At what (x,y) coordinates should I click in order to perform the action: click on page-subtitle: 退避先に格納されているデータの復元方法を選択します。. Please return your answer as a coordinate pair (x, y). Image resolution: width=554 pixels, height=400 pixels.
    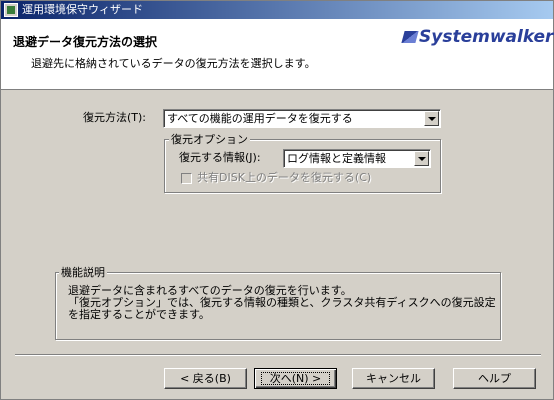
    Looking at the image, I should click on (173, 63).